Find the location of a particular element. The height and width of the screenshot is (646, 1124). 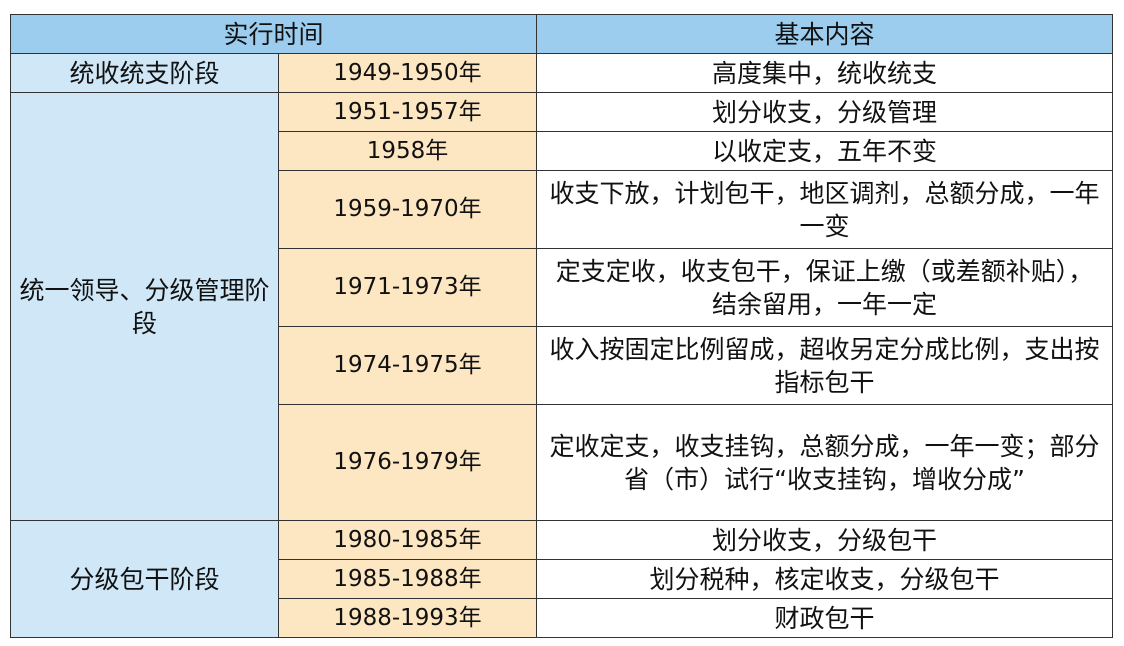

period-cell: 1958年 is located at coordinates (407, 151).